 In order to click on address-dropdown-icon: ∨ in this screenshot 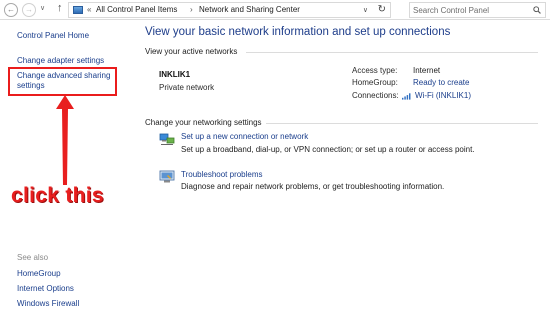, I will do `click(365, 10)`.